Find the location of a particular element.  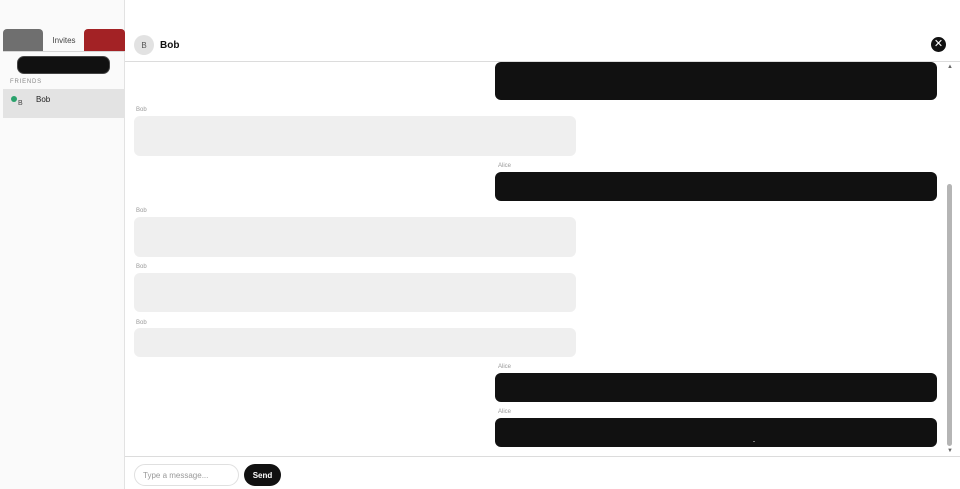

scroll-down-icon: ▼ is located at coordinates (950, 451).